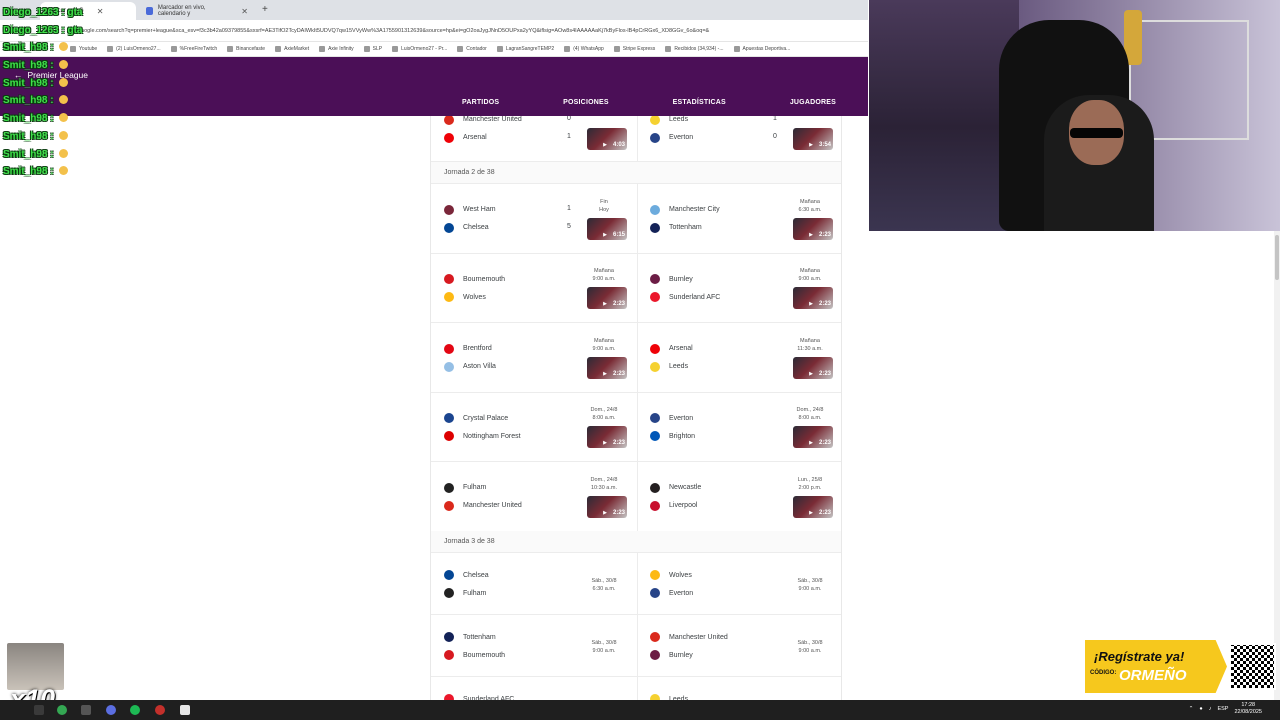 This screenshot has width=1280, height=720. What do you see at coordinates (588, 49) in the screenshot?
I see `bookmark-label: (4) WhatsApp` at bounding box center [588, 49].